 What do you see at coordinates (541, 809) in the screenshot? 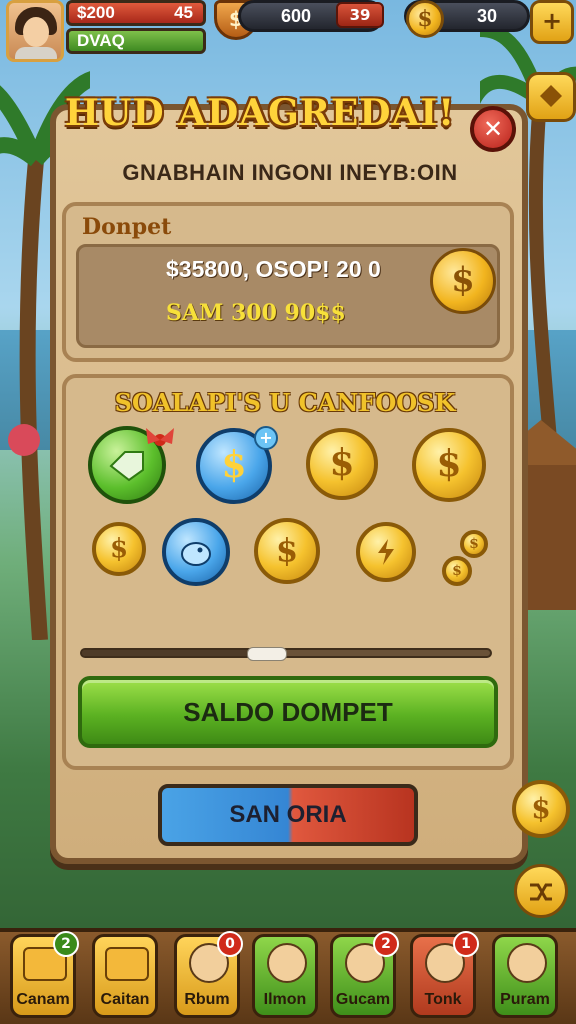
I see `side-gold-coin: $` at bounding box center [541, 809].